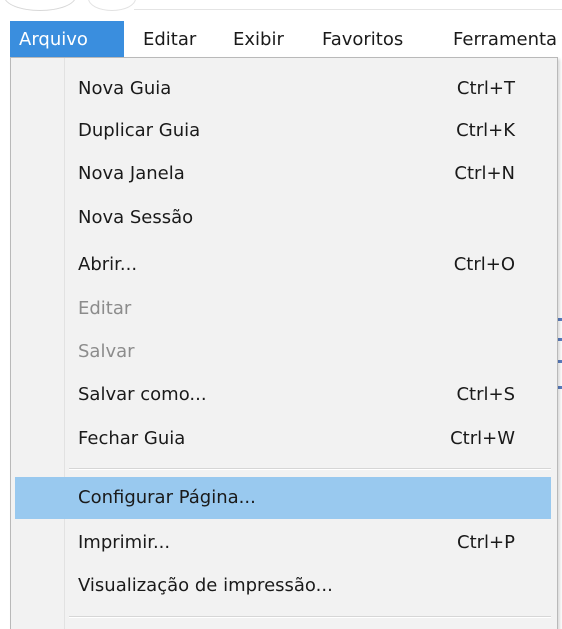  I want to click on menu-item-shortcut: Ctrl+P, so click(486, 542).